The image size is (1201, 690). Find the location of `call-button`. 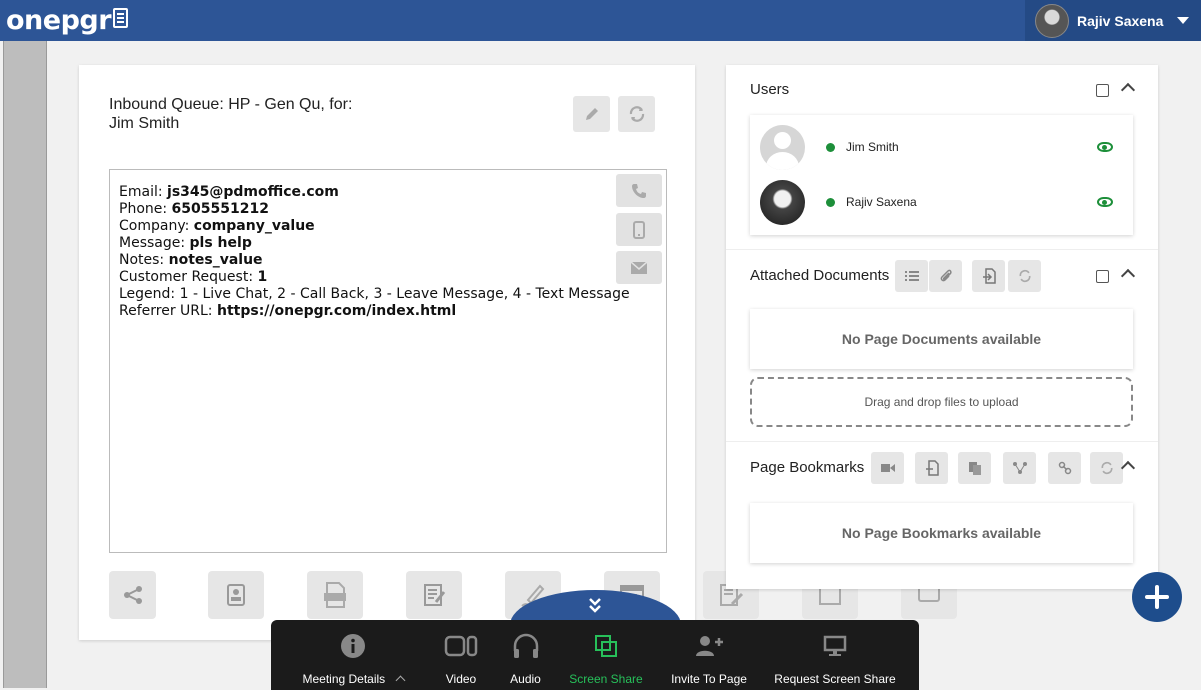

call-button is located at coordinates (639, 190).